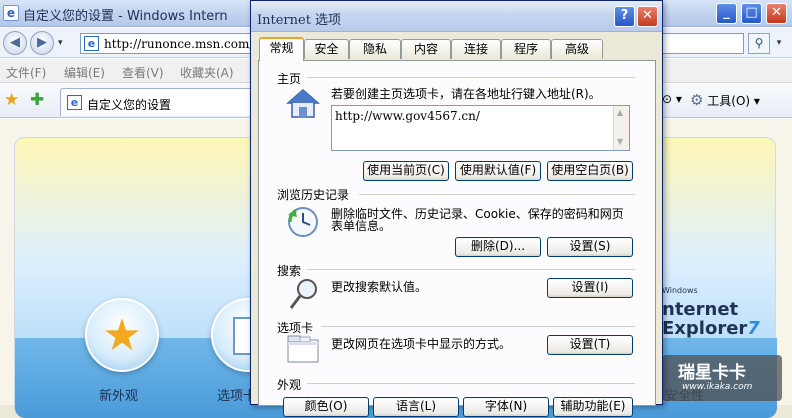  Describe the element at coordinates (289, 79) in the screenshot. I see `home-page-heading: 主页` at that location.